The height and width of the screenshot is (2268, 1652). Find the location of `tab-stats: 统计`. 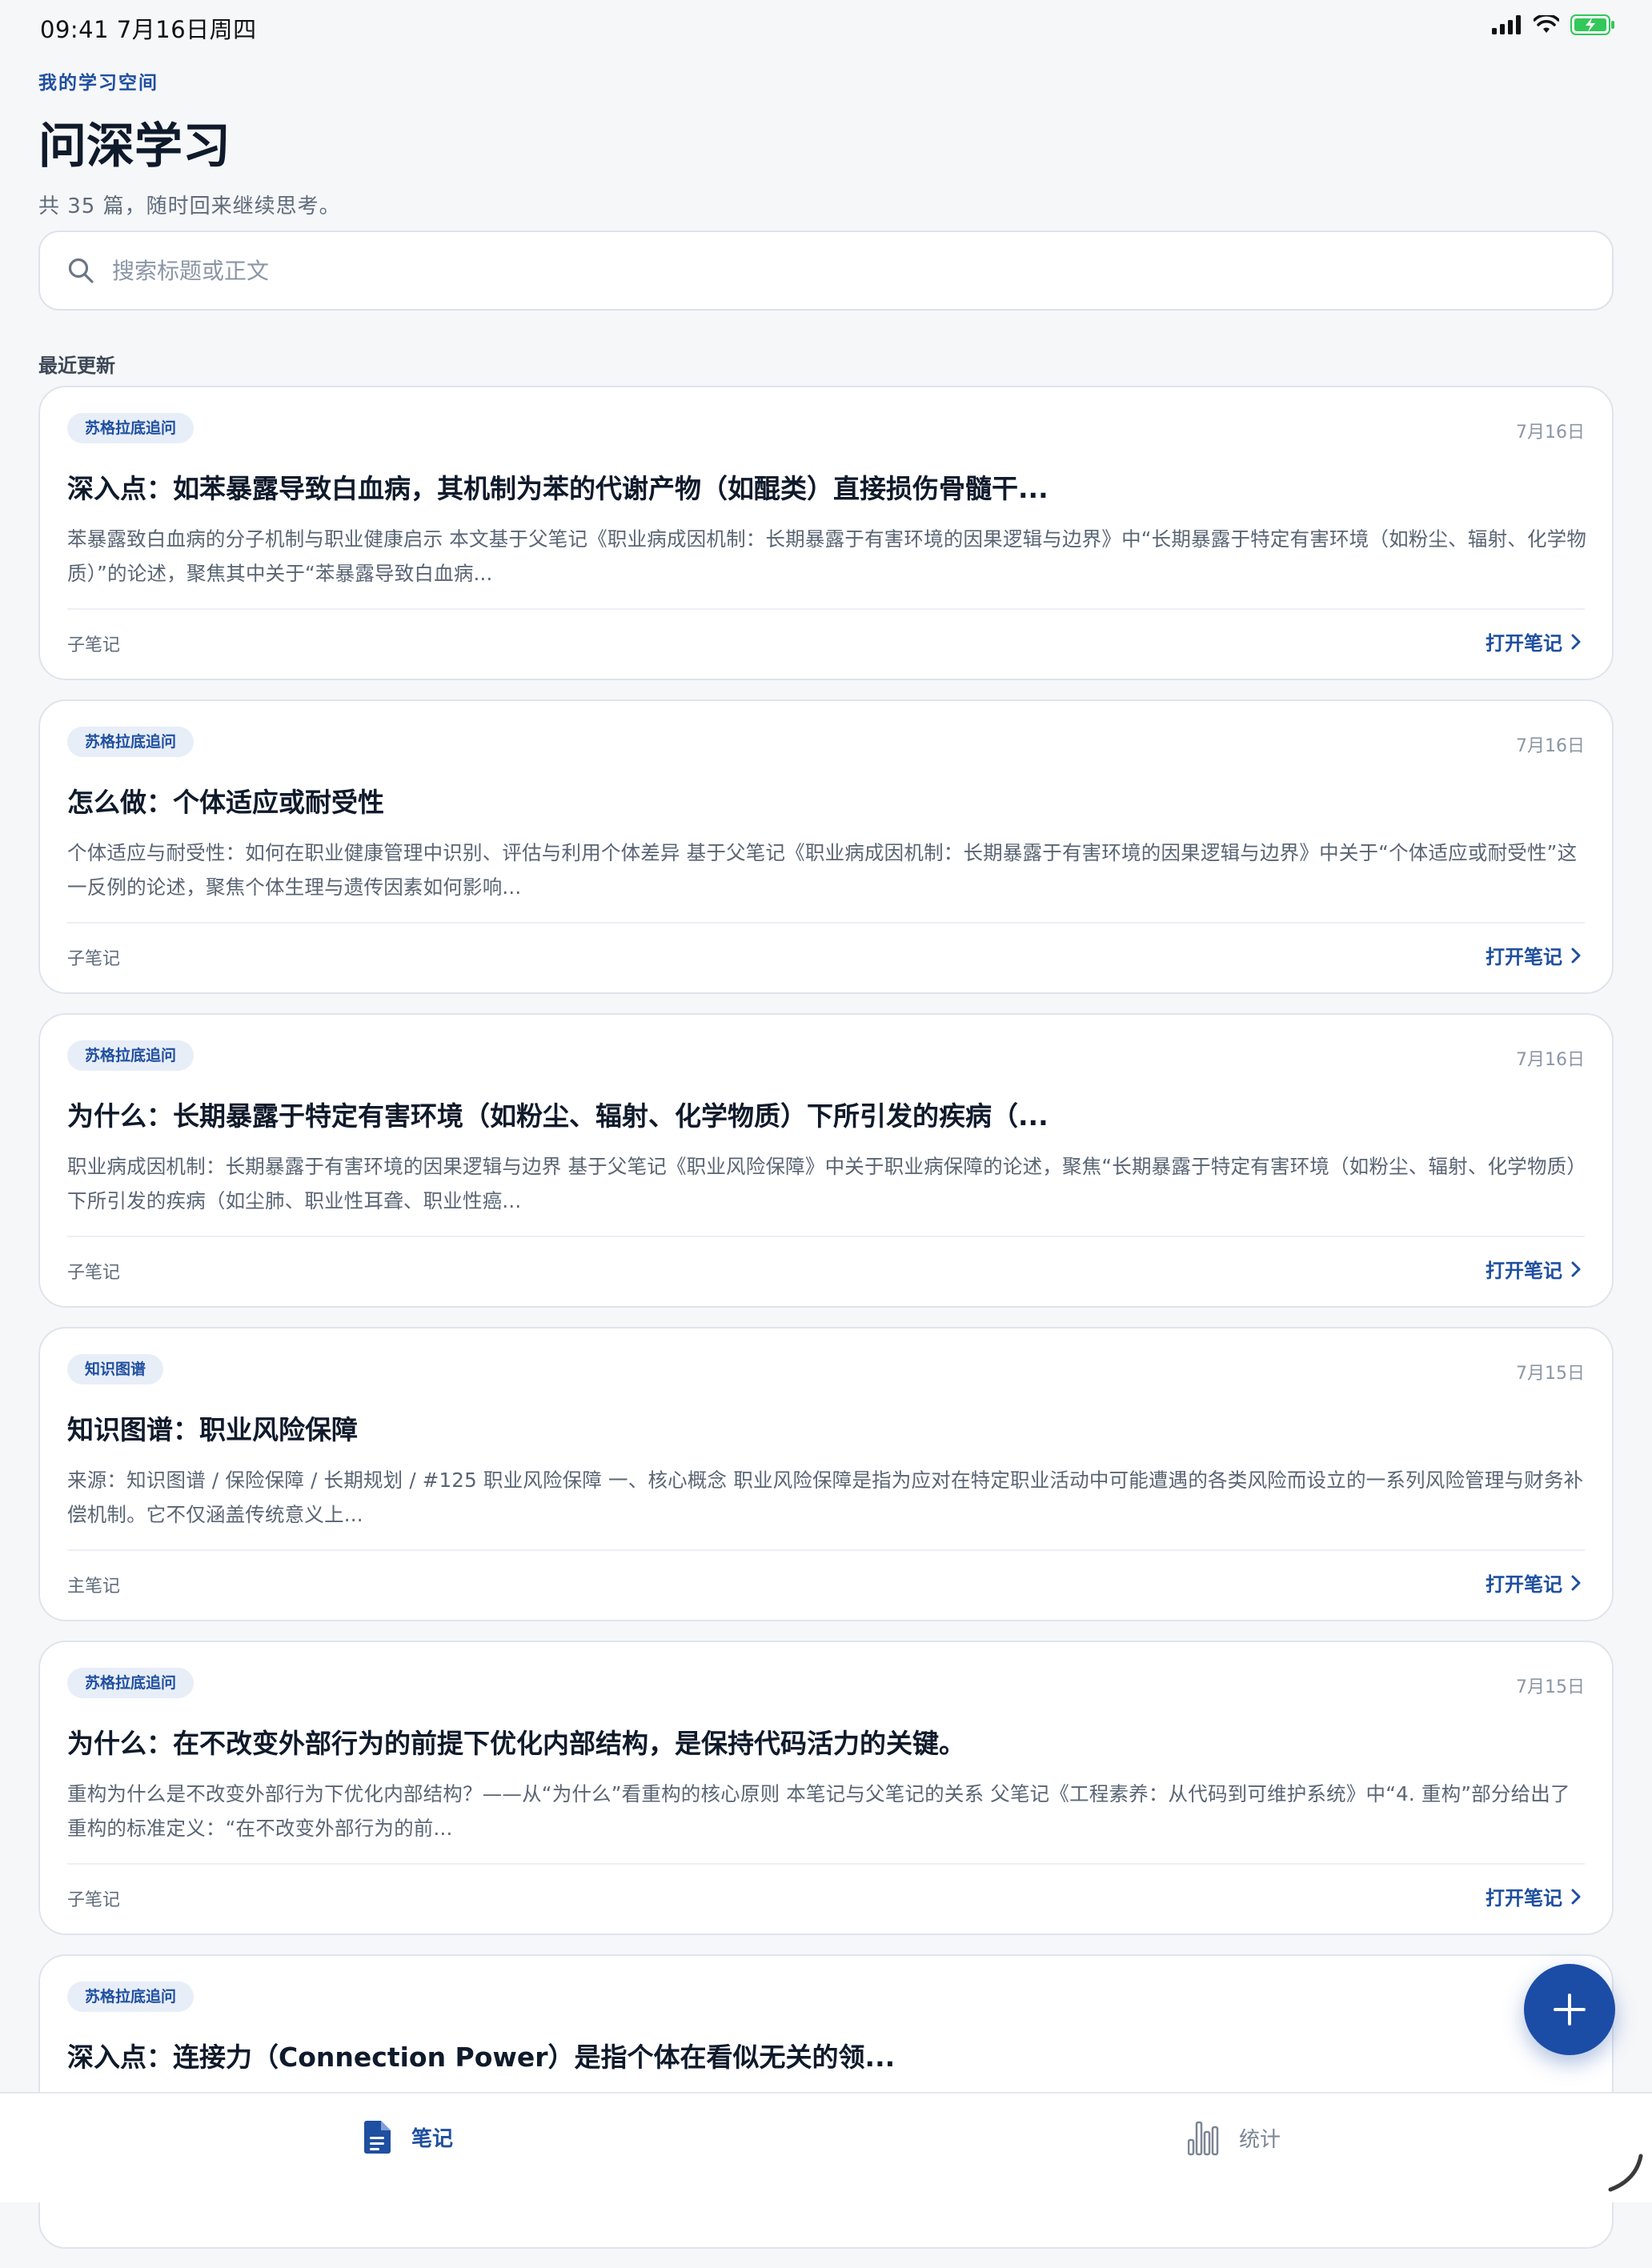

tab-stats: 统计 is located at coordinates (1234, 2137).